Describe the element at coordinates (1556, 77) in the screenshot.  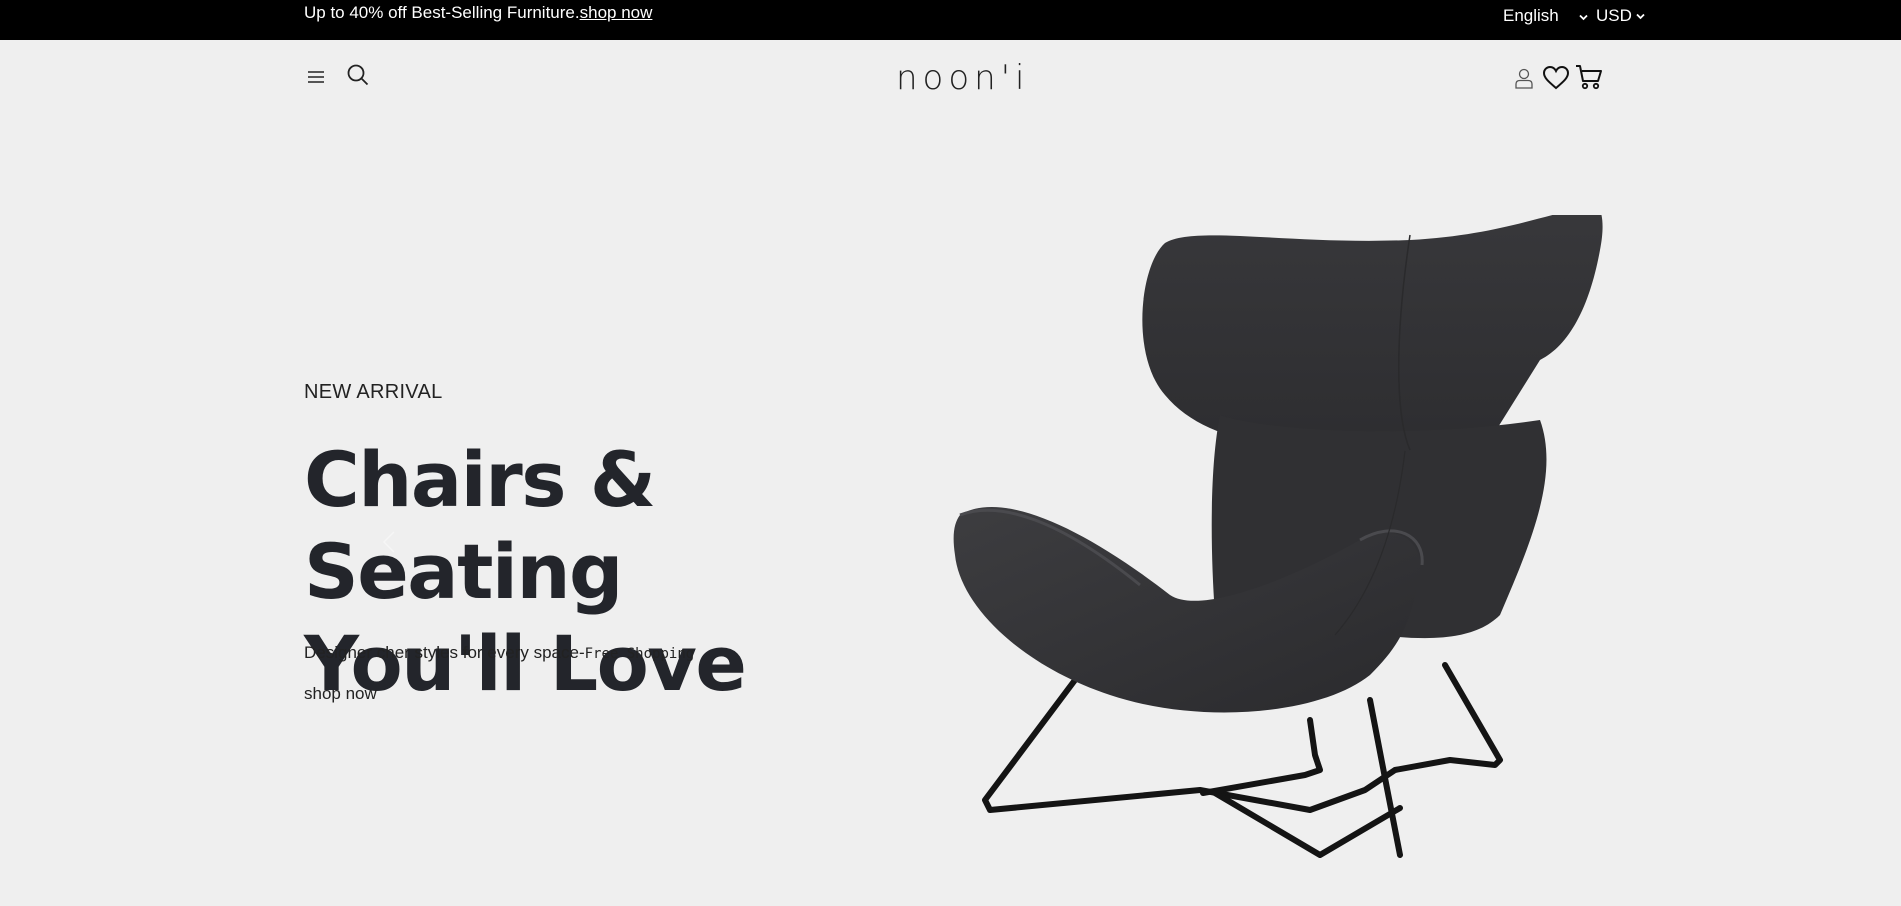
I see `heart-icon` at that location.